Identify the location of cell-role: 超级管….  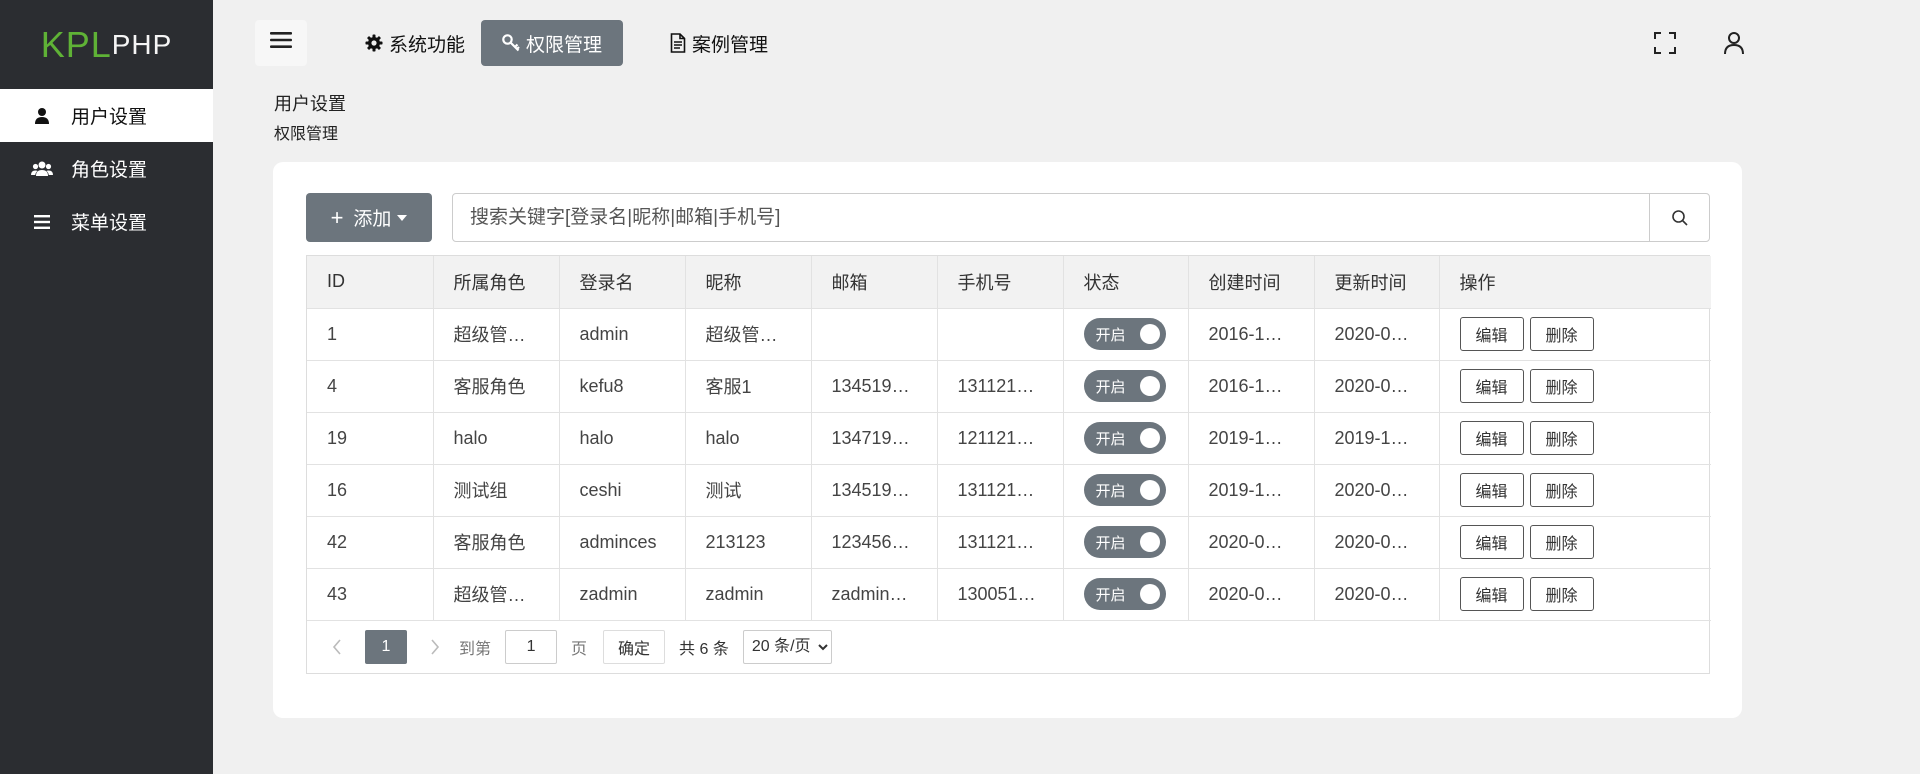
(496, 334).